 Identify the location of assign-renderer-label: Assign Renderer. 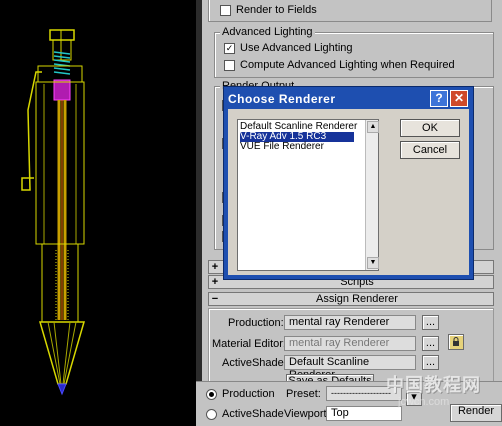
(357, 299).